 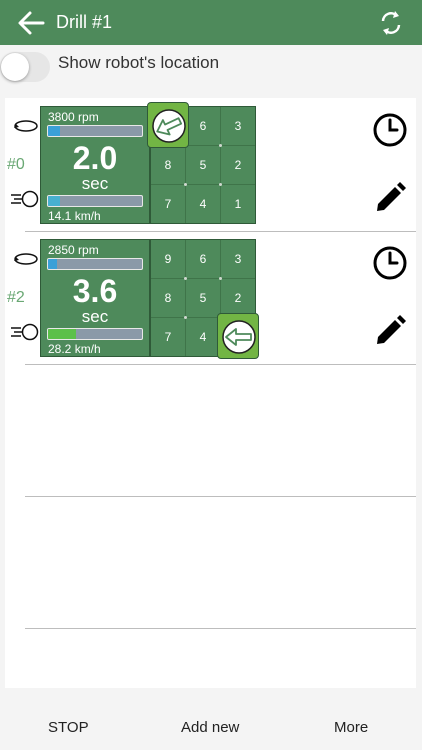 I want to click on page-title: Drill #1, so click(x=84, y=22).